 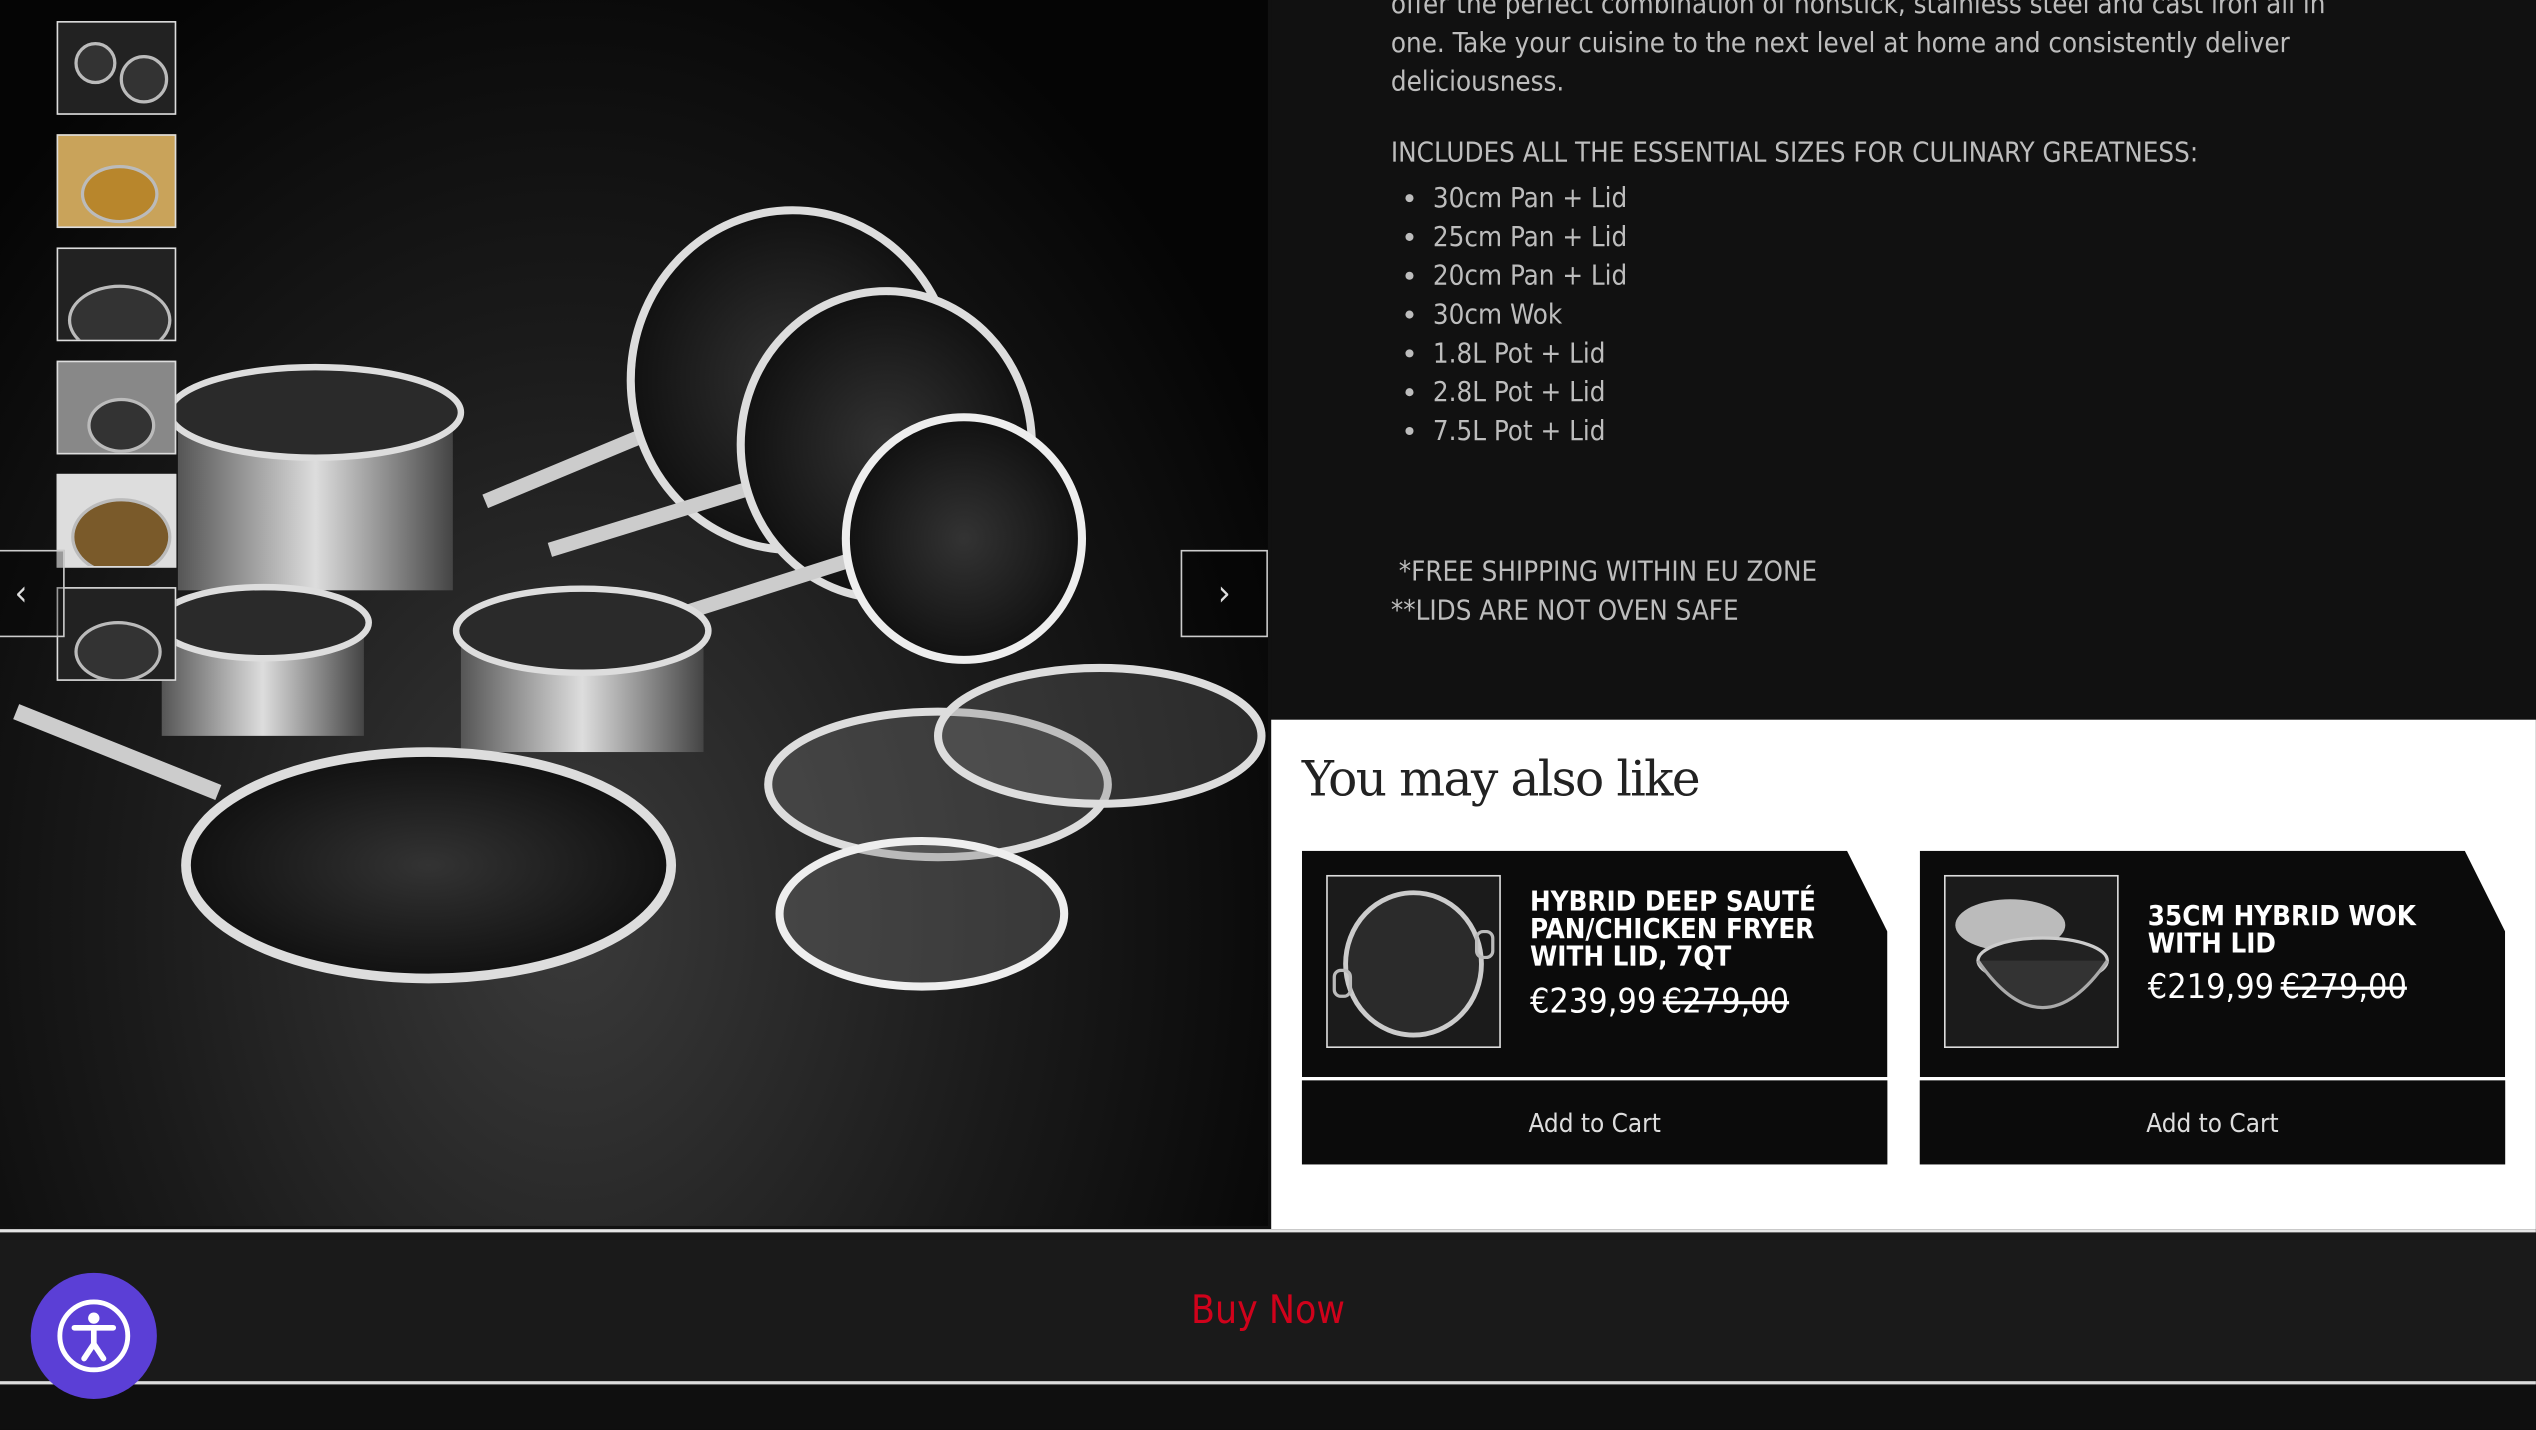 I want to click on intro-line: deliciousness., so click(x=1477, y=82).